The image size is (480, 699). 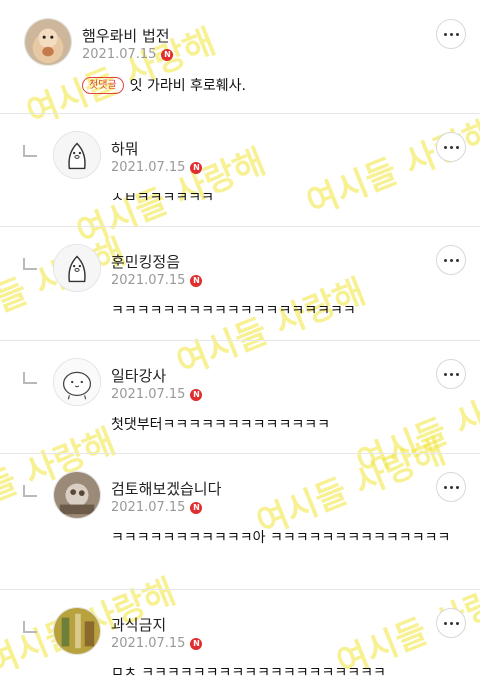 I want to click on comment-text: ㅋㅋㅋㅋㅋㅋㅋㅋㅋㅋㅋ아 ㅋㅋㅋㅋㅋㅋㅋㅋㅋㅋㅋㅋㅋㅋ, so click(x=281, y=538).